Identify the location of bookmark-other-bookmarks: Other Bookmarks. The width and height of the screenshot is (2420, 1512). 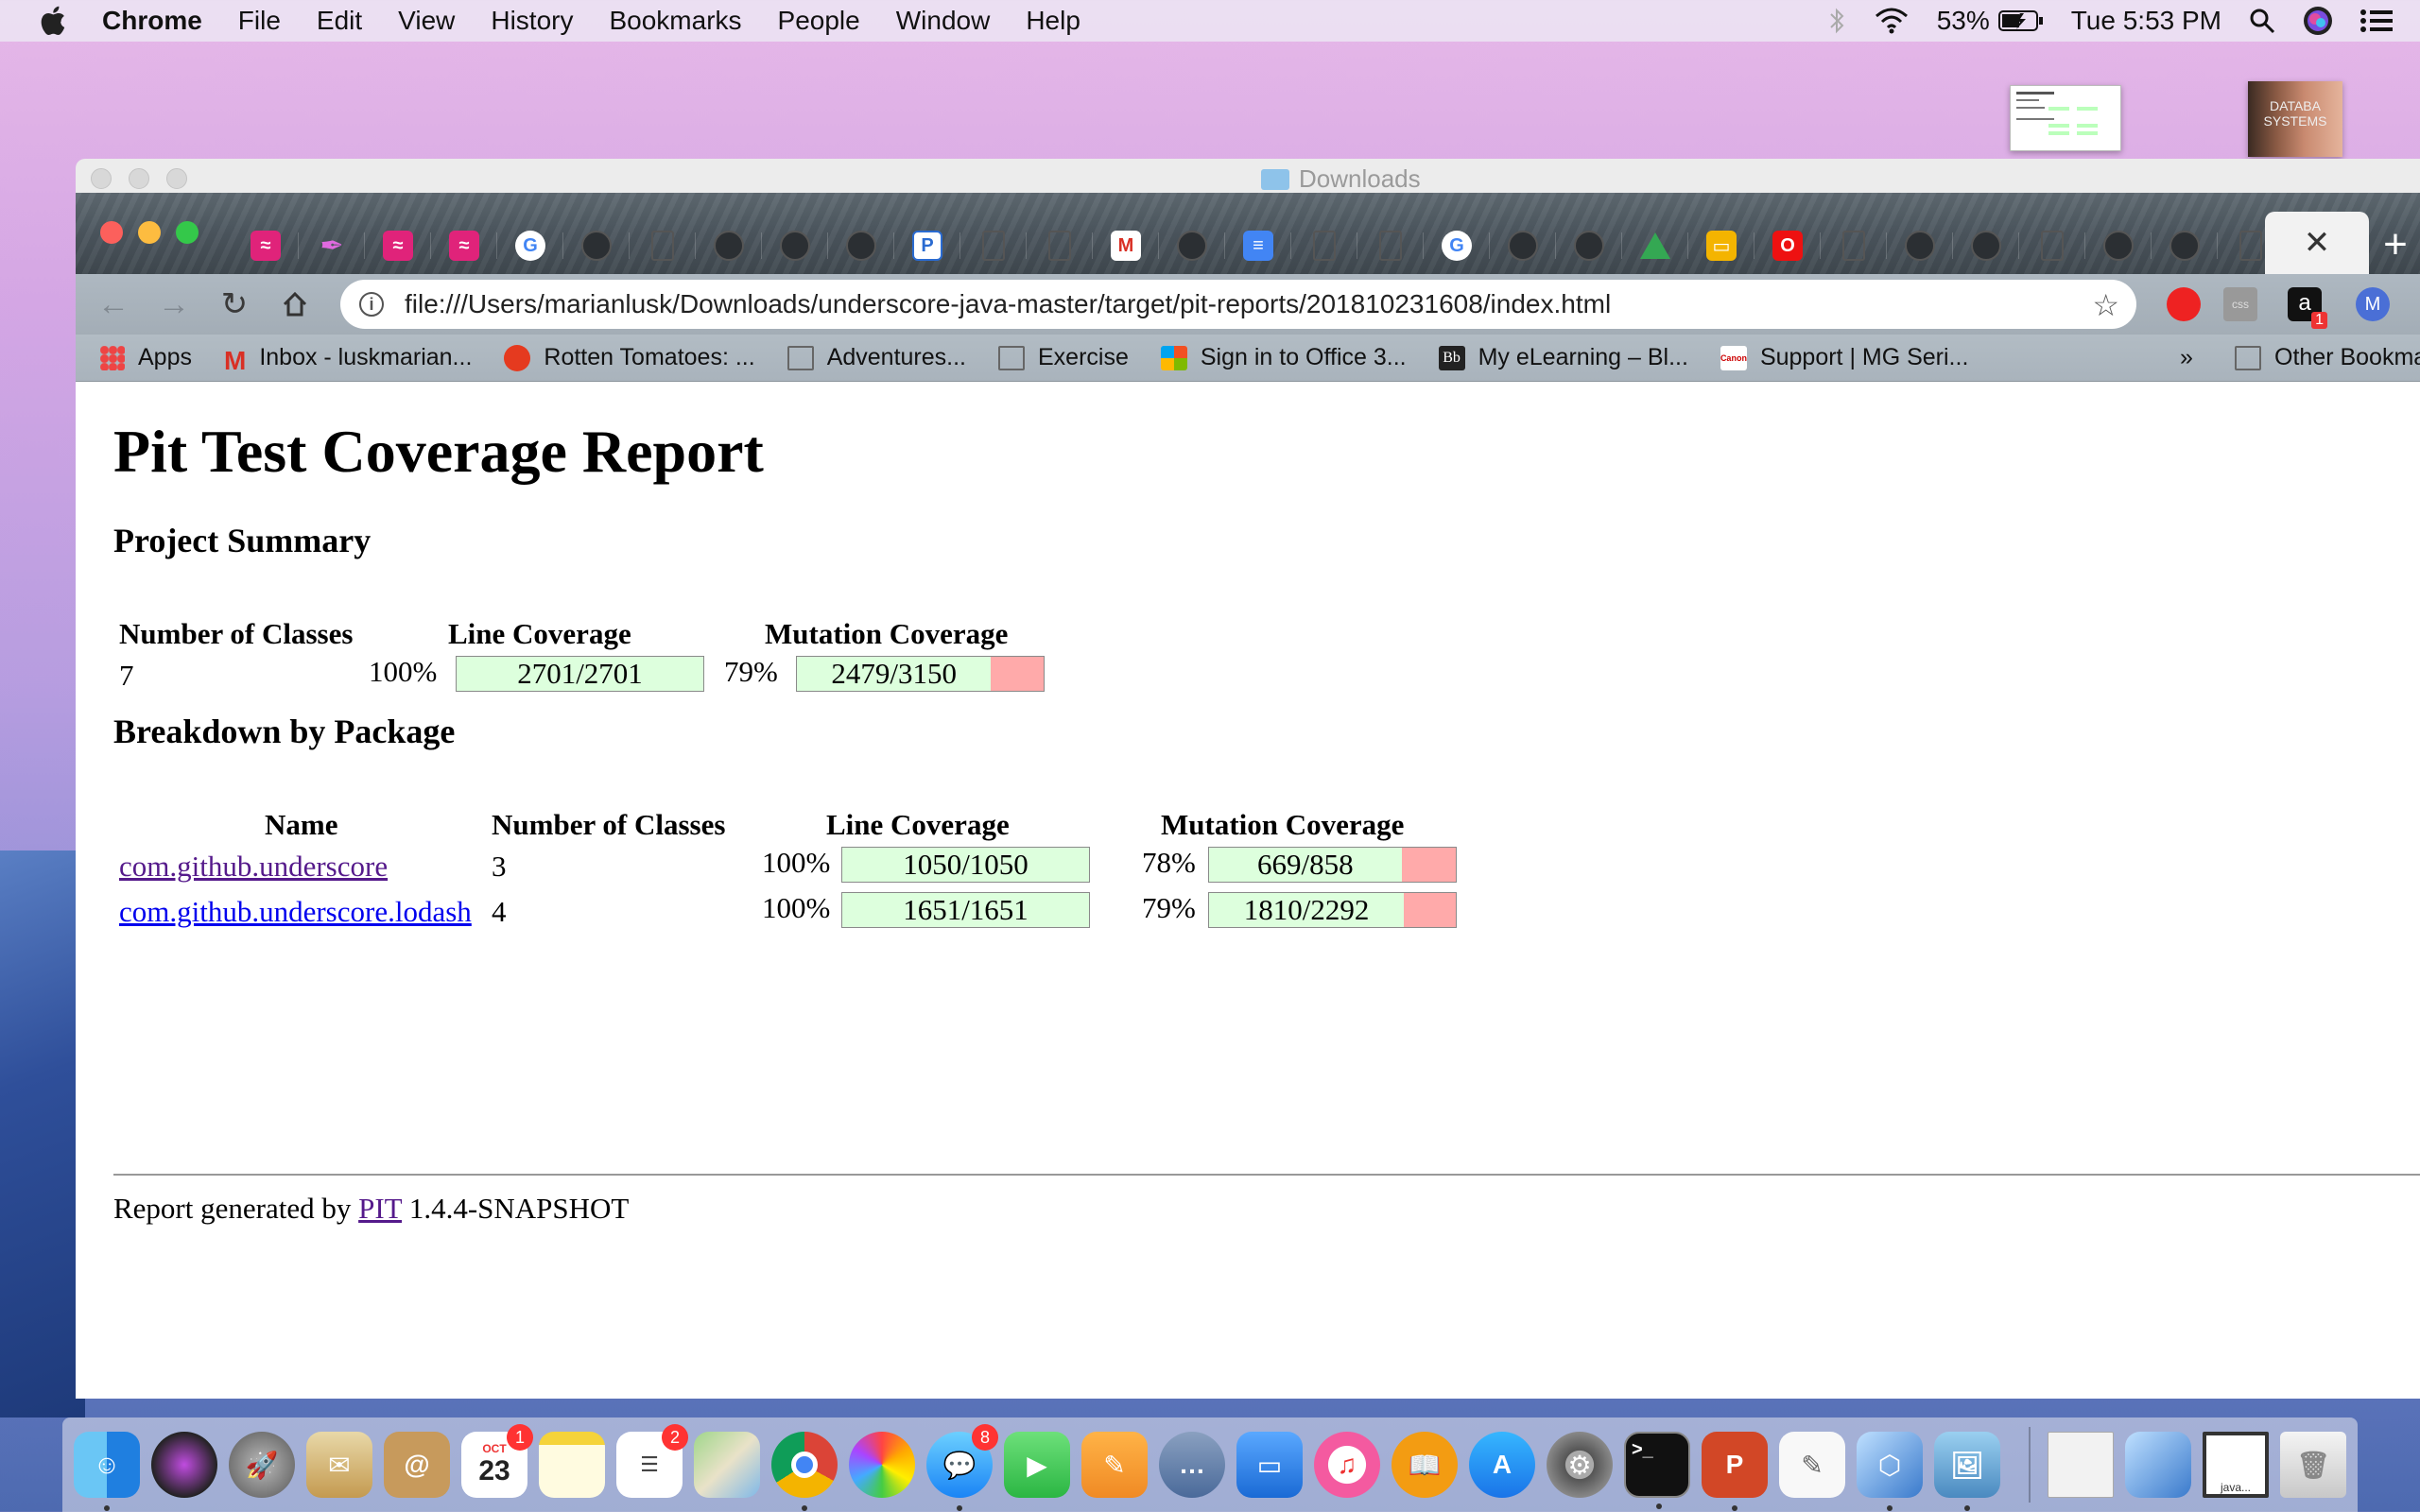
(2327, 357).